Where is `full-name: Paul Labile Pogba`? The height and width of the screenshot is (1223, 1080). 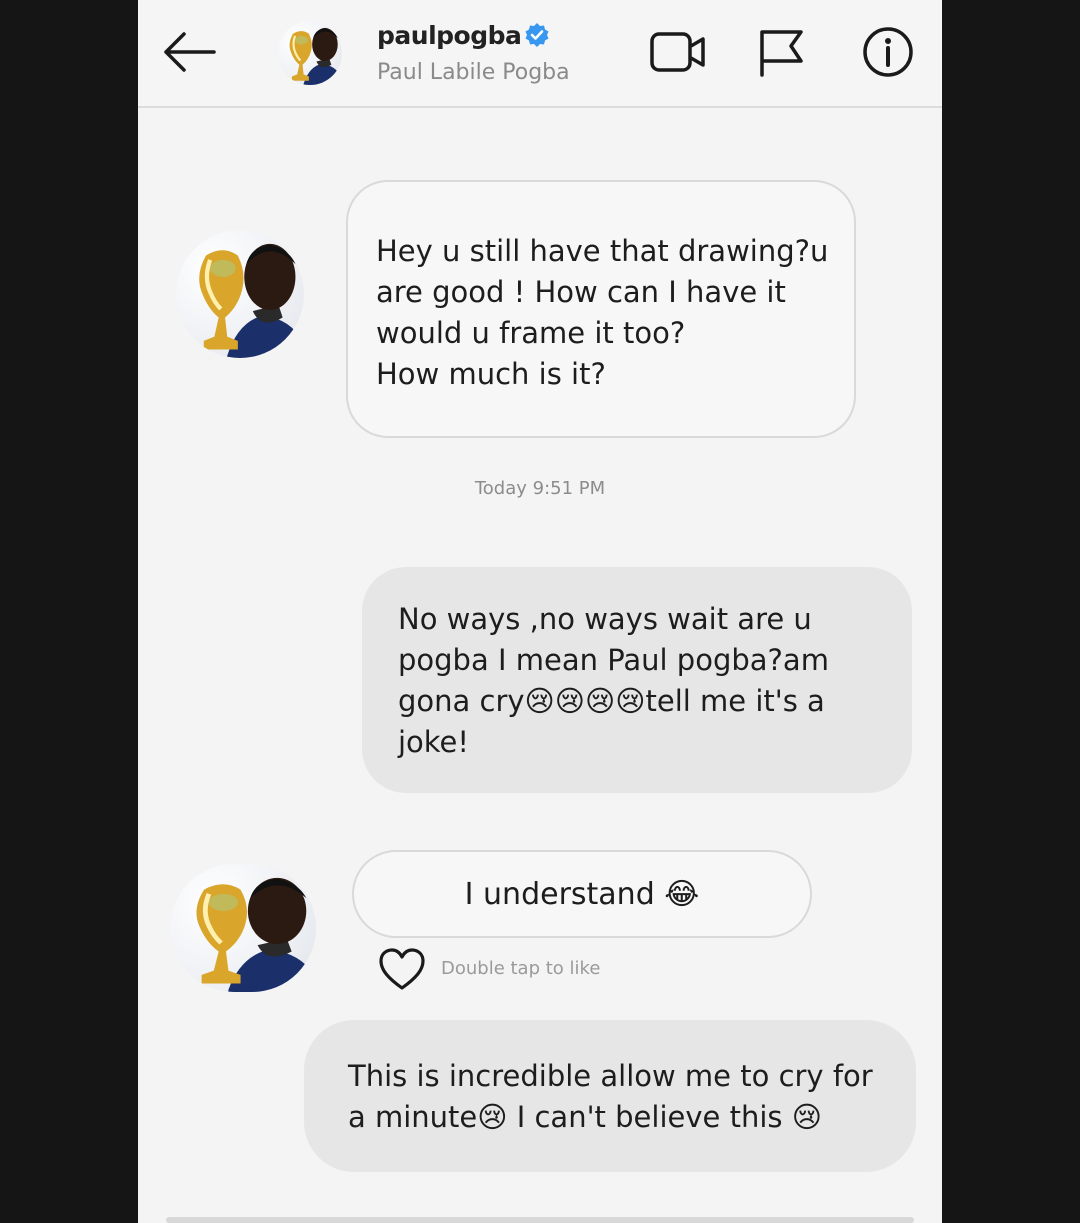 full-name: Paul Labile Pogba is located at coordinates (473, 72).